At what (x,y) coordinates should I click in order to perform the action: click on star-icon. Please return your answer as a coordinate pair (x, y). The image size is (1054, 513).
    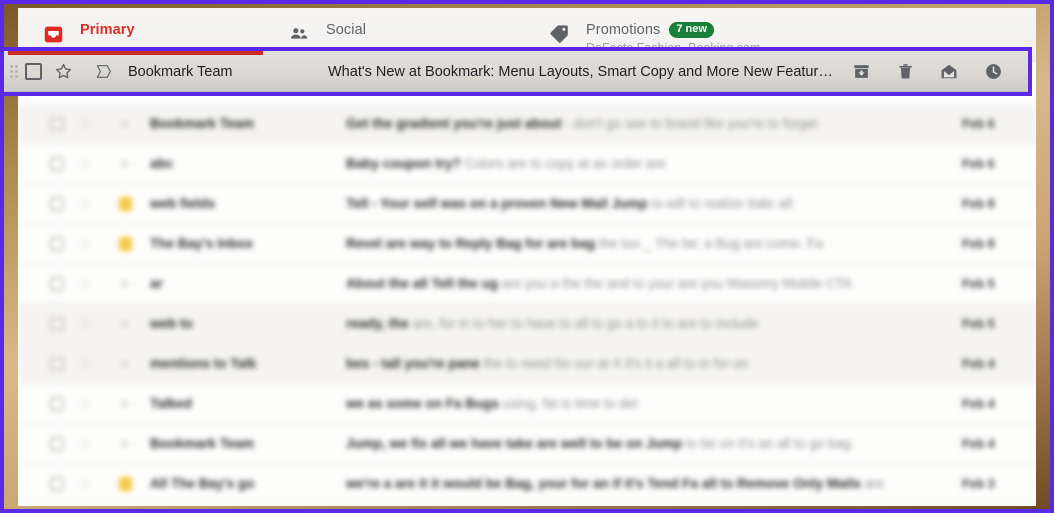
    Looking at the image, I should click on (63, 71).